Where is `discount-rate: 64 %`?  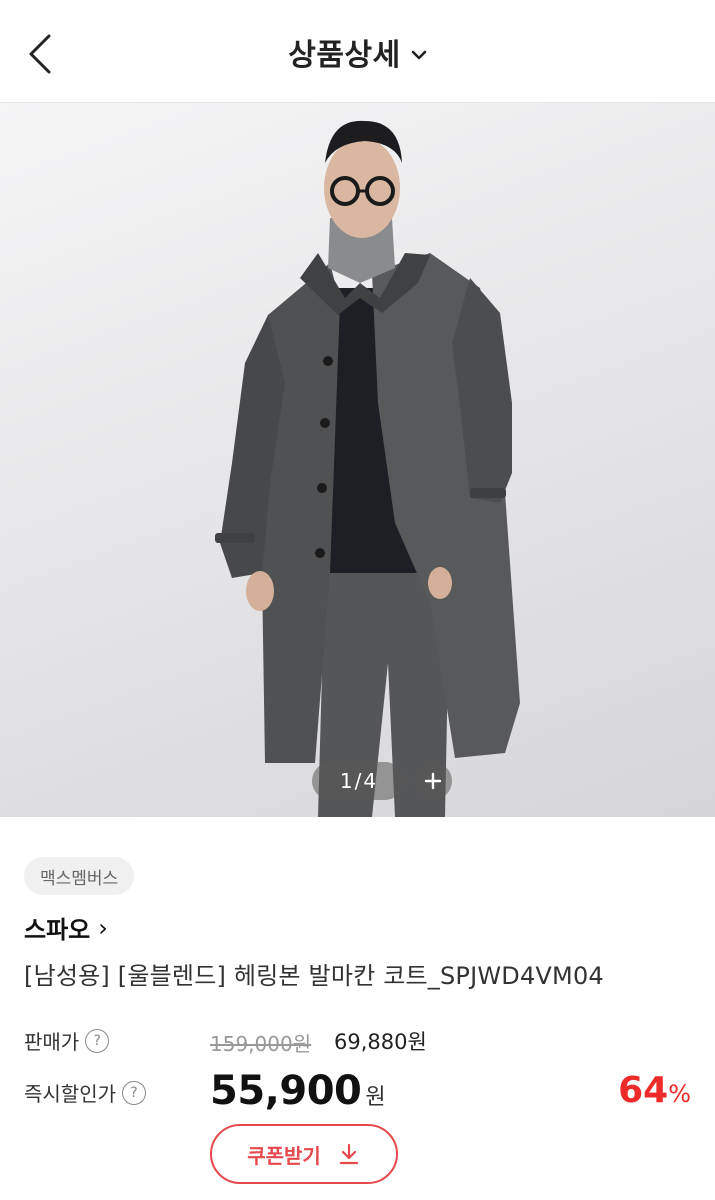 discount-rate: 64 % is located at coordinates (654, 1090).